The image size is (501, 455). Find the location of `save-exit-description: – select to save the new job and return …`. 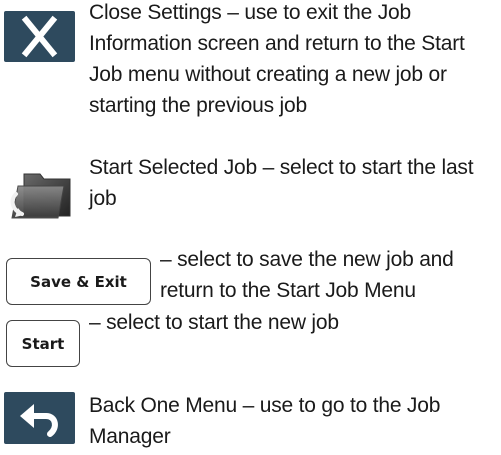

save-exit-description: – select to save the new job and return … is located at coordinates (307, 275).